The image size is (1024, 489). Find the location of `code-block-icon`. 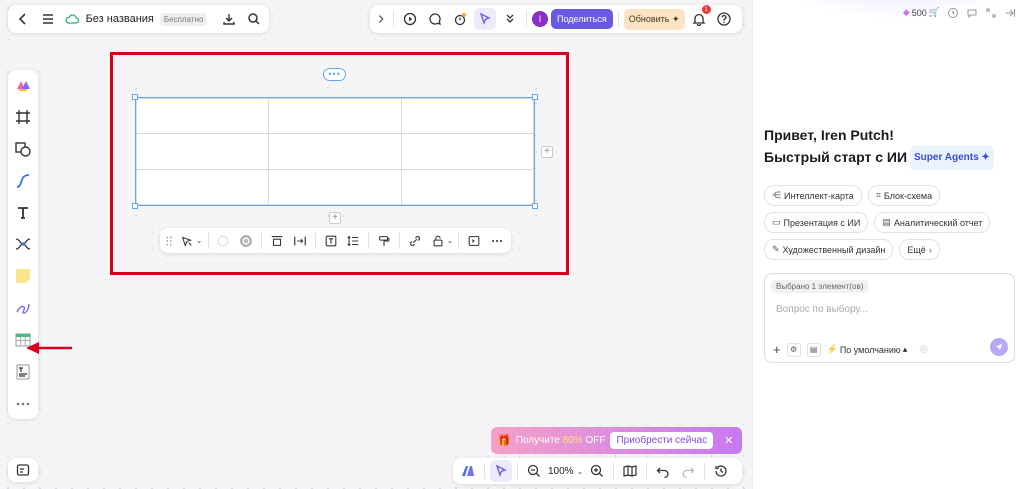

code-block-icon is located at coordinates (474, 241).